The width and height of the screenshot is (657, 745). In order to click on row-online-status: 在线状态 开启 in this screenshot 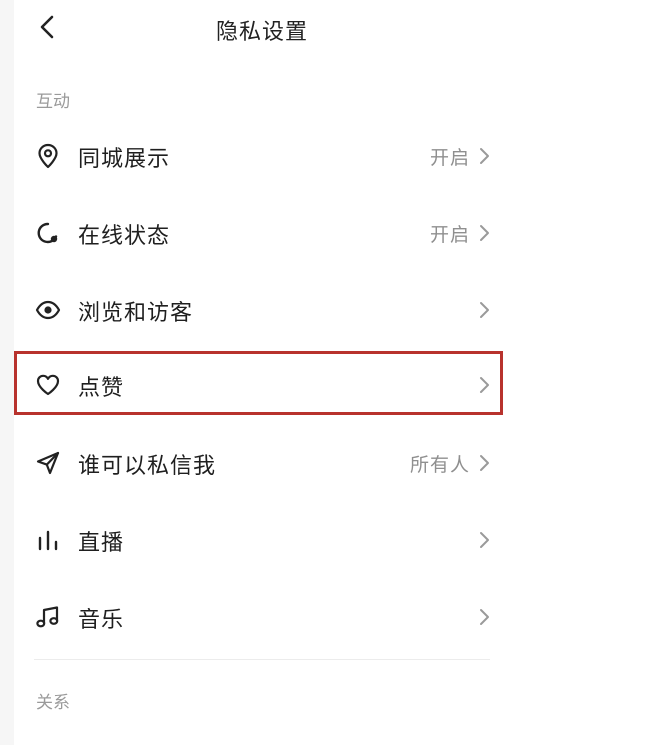, I will do `click(262, 233)`.